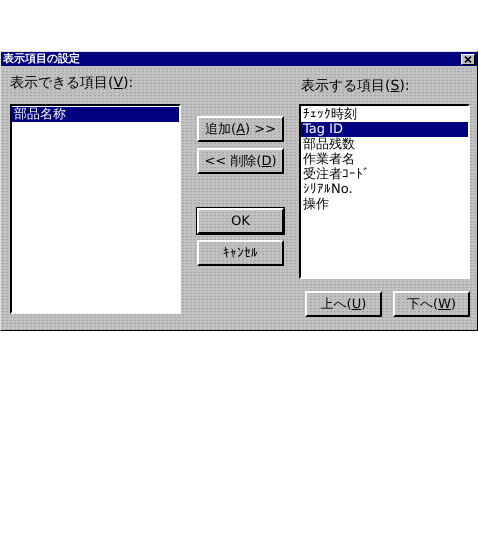 This screenshot has width=478, height=541. I want to click on close-icon, so click(468, 59).